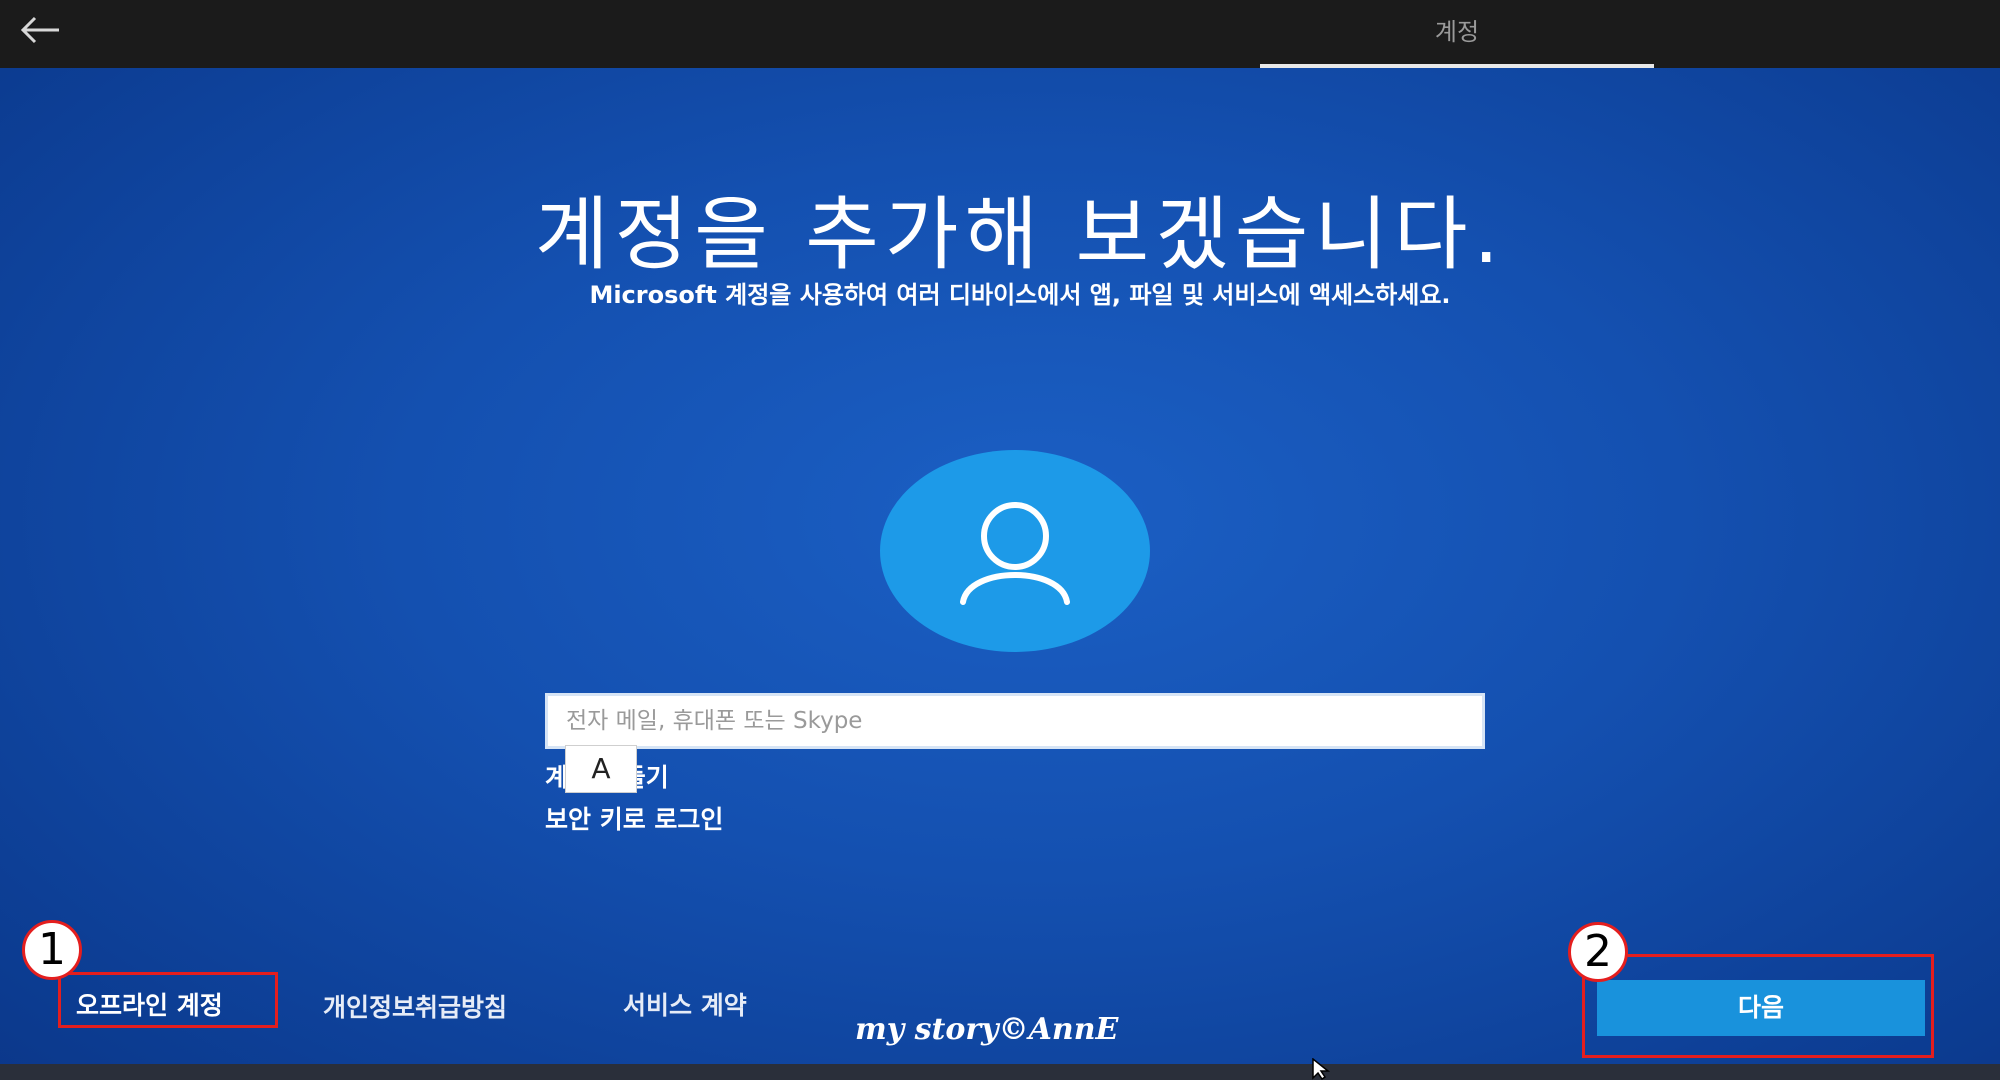 This screenshot has width=2000, height=1080. I want to click on mouse-pointer-icon, so click(1321, 1069).